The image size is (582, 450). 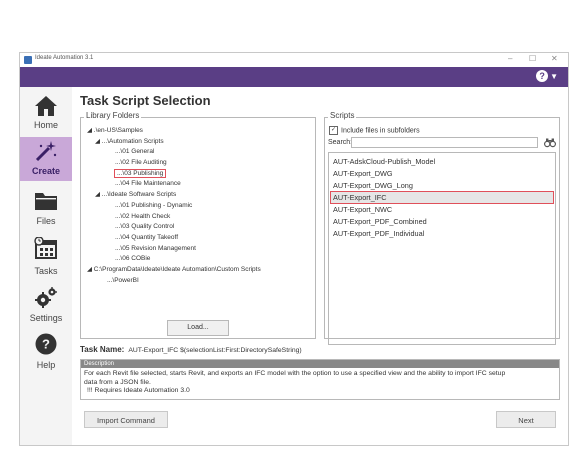 What do you see at coordinates (320, 364) in the screenshot?
I see `description-header: Description` at bounding box center [320, 364].